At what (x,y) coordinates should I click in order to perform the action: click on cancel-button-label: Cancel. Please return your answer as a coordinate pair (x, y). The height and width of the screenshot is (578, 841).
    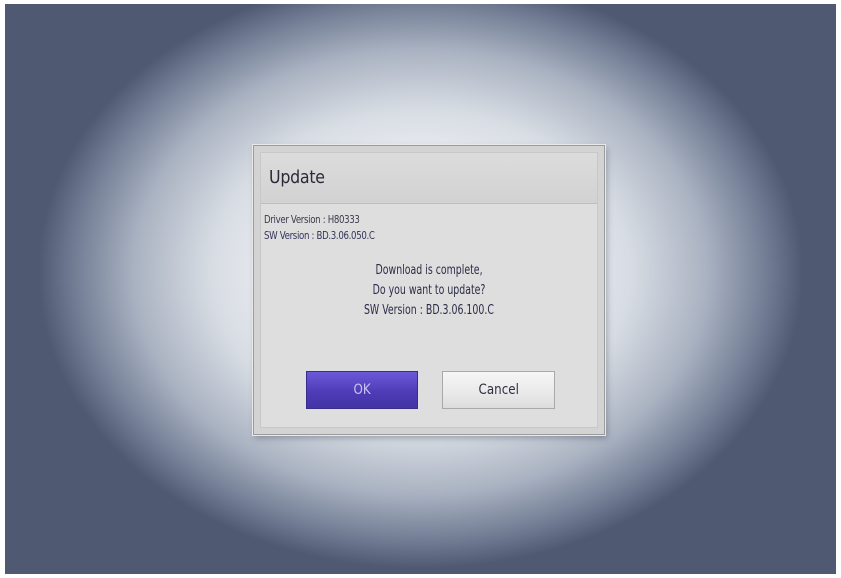
    Looking at the image, I should click on (498, 390).